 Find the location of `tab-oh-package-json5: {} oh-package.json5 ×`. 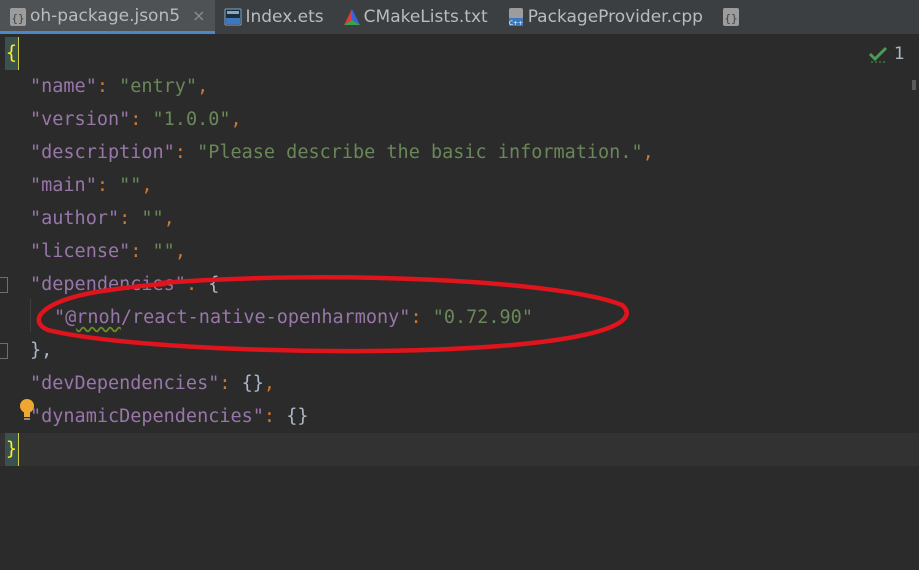

tab-oh-package-json5: {} oh-package.json5 × is located at coordinates (108, 17).